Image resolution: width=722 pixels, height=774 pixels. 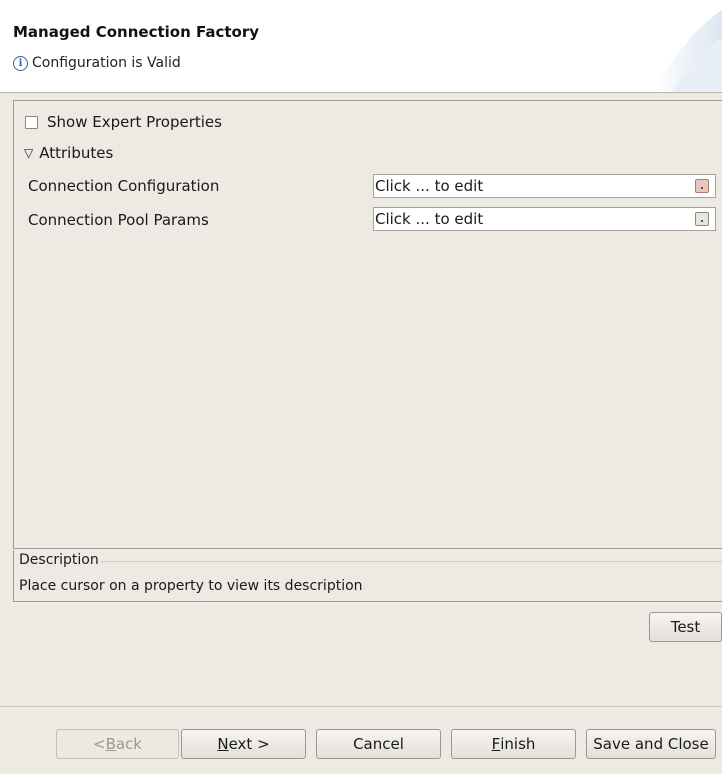 What do you see at coordinates (106, 63) in the screenshot?
I see `status-message-text: Configuration is Valid` at bounding box center [106, 63].